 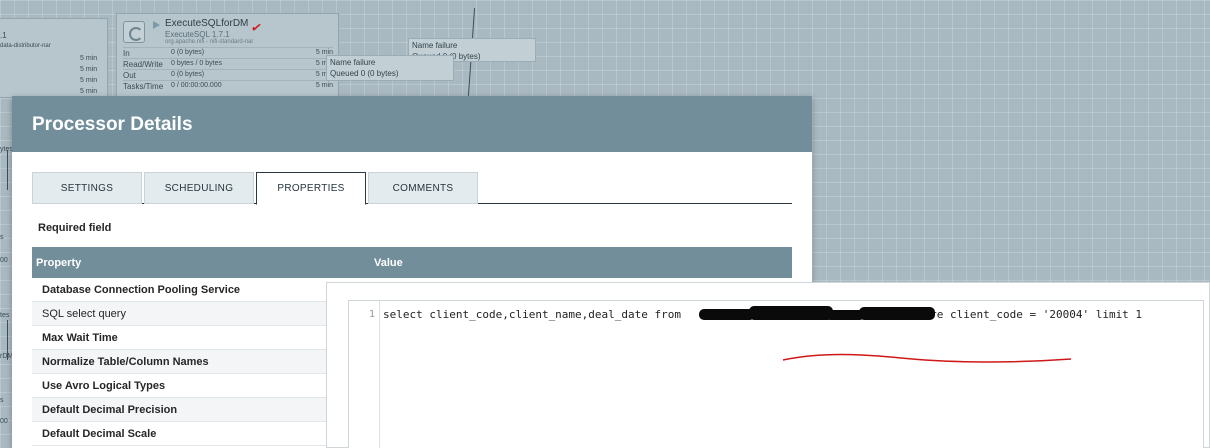 What do you see at coordinates (87, 188) in the screenshot?
I see `tab-settings: SETTINGS` at bounding box center [87, 188].